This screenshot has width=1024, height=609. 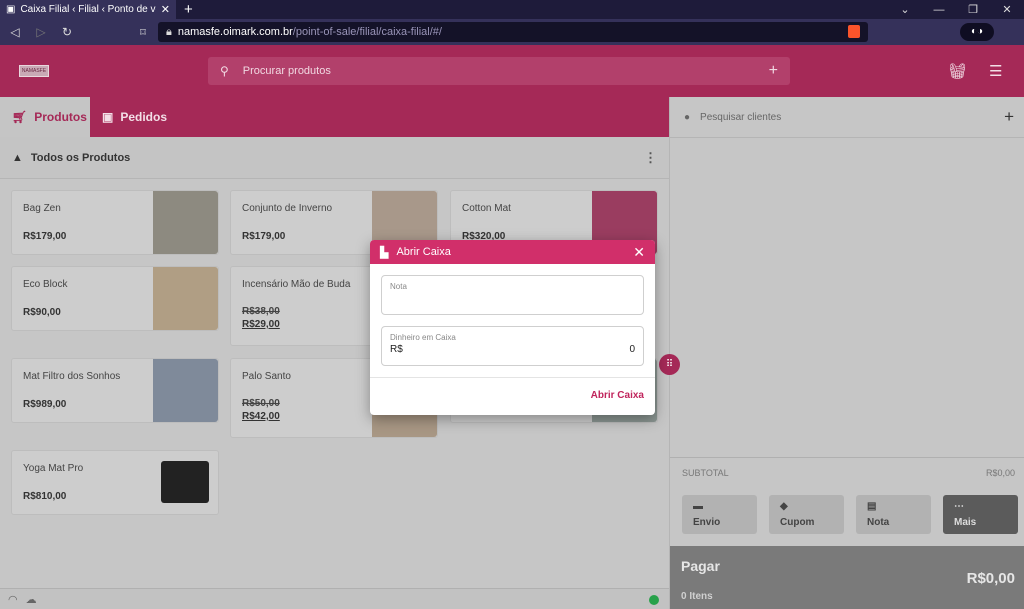 What do you see at coordinates (264, 236) in the screenshot?
I see `product-price: R$179,00` at bounding box center [264, 236].